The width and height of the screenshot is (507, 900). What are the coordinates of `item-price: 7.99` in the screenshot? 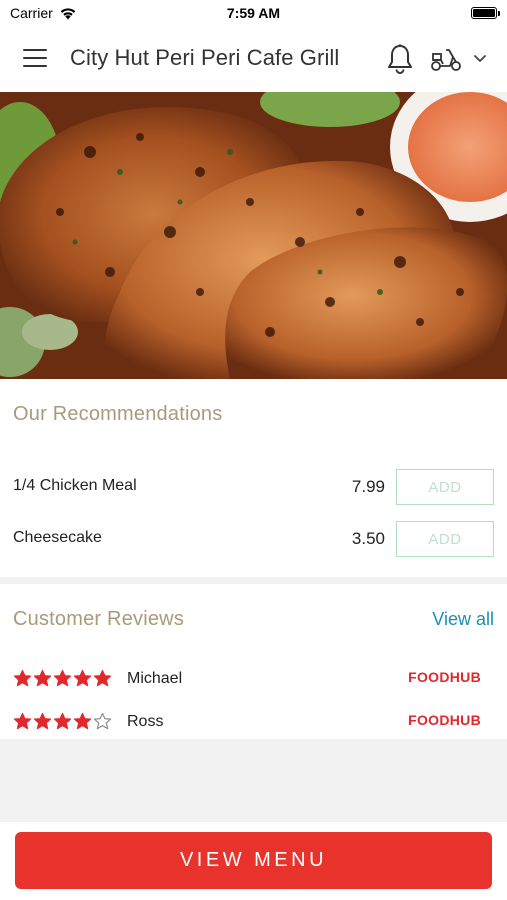 It's located at (368, 486).